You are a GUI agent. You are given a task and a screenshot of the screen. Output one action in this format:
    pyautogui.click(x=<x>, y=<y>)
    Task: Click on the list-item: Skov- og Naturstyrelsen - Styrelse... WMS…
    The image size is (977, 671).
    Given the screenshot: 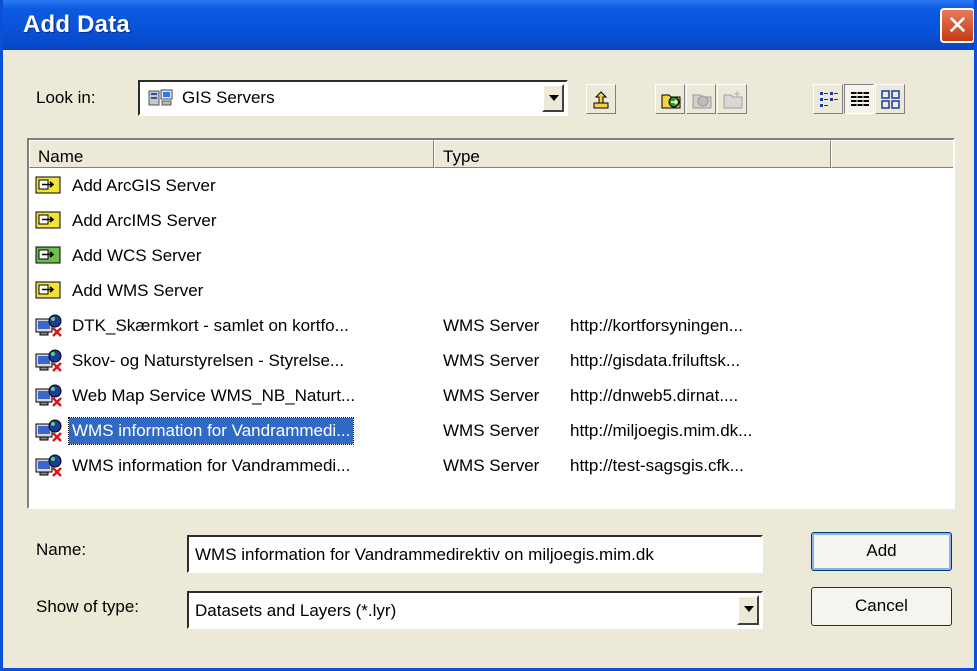 What is the action you would take?
    pyautogui.click(x=491, y=361)
    